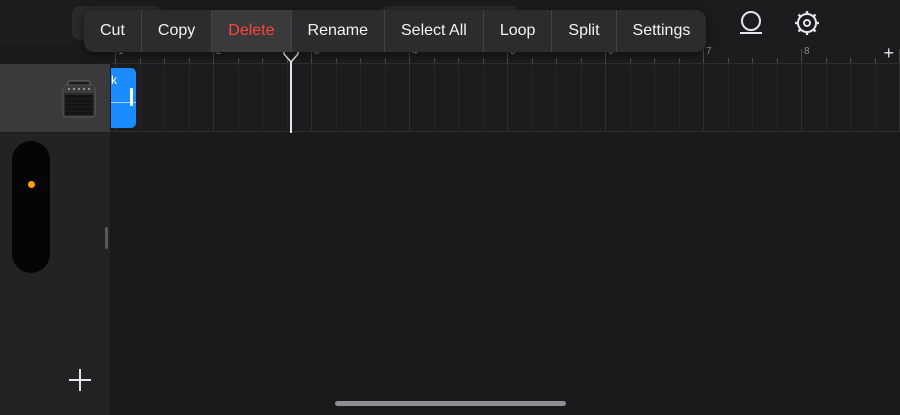  What do you see at coordinates (338, 31) in the screenshot?
I see `menu-item-rename: Rename` at bounding box center [338, 31].